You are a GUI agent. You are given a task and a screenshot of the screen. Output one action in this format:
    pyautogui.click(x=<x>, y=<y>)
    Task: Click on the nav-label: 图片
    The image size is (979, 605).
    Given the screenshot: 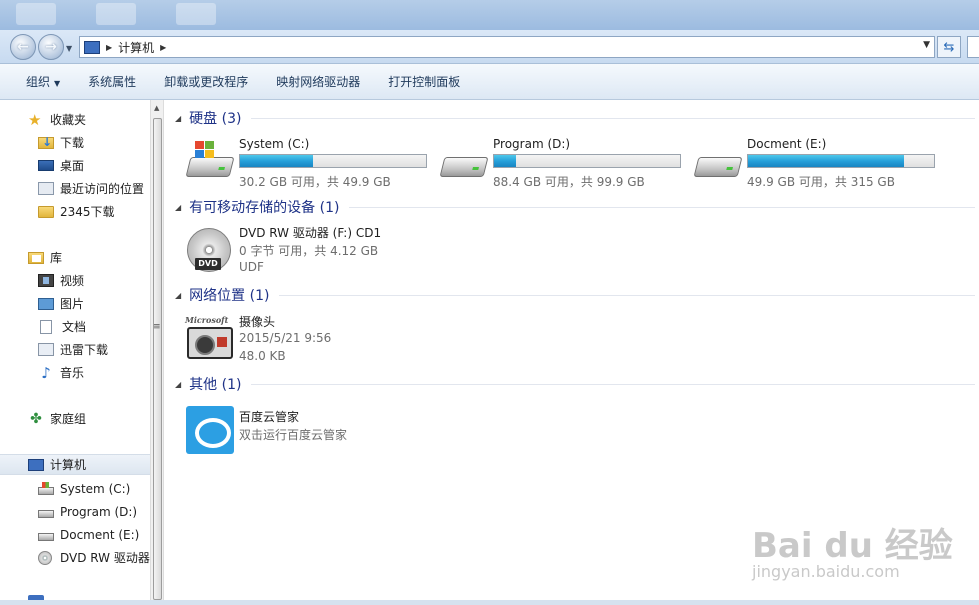 What is the action you would take?
    pyautogui.click(x=72, y=304)
    